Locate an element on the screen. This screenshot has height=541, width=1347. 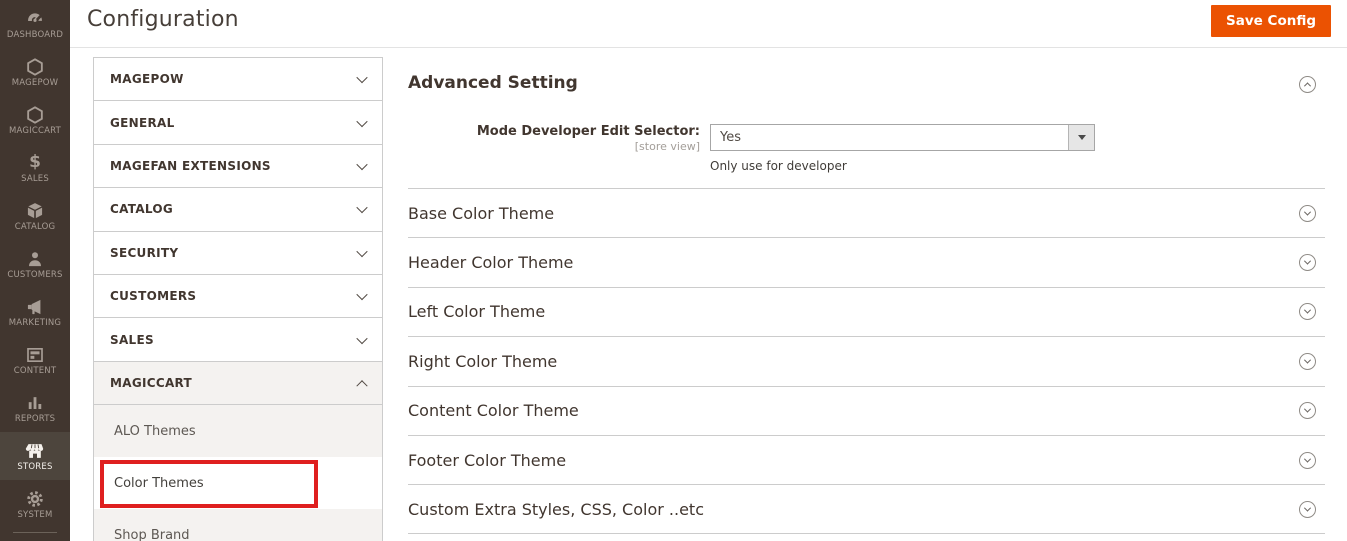
layout-icon is located at coordinates (35, 355).